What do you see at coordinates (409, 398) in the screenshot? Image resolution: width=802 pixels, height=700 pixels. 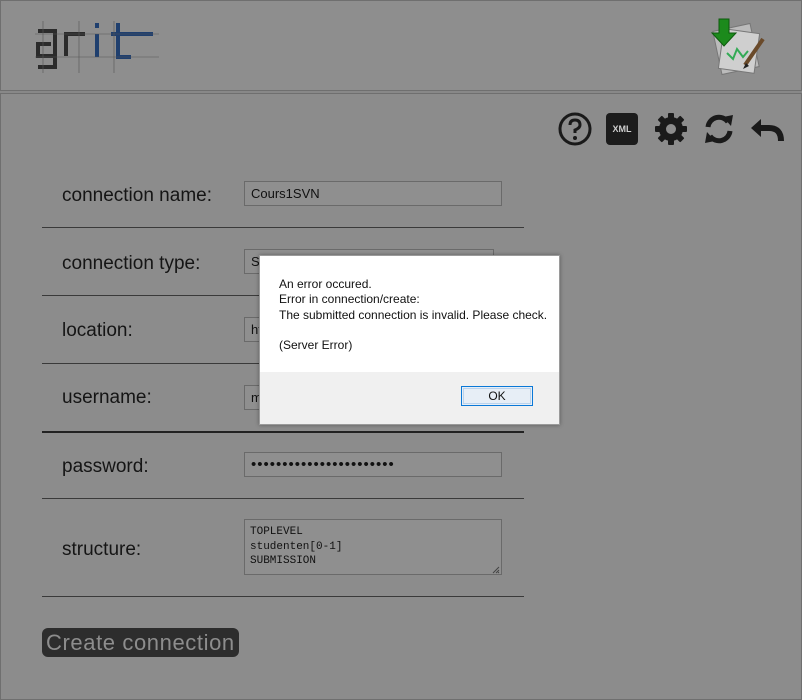 I see `dialog-footer: OK` at bounding box center [409, 398].